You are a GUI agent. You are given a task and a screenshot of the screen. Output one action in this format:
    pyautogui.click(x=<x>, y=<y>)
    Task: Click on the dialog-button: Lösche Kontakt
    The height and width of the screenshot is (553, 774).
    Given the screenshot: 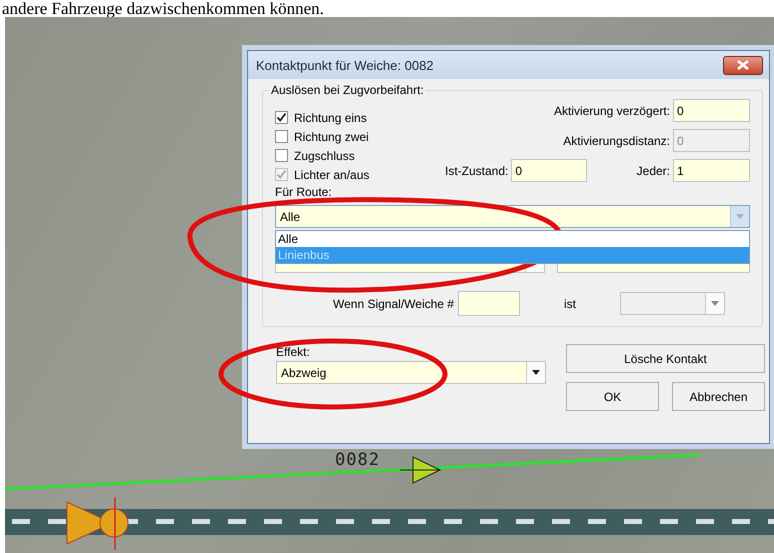 What is the action you would take?
    pyautogui.click(x=665, y=358)
    